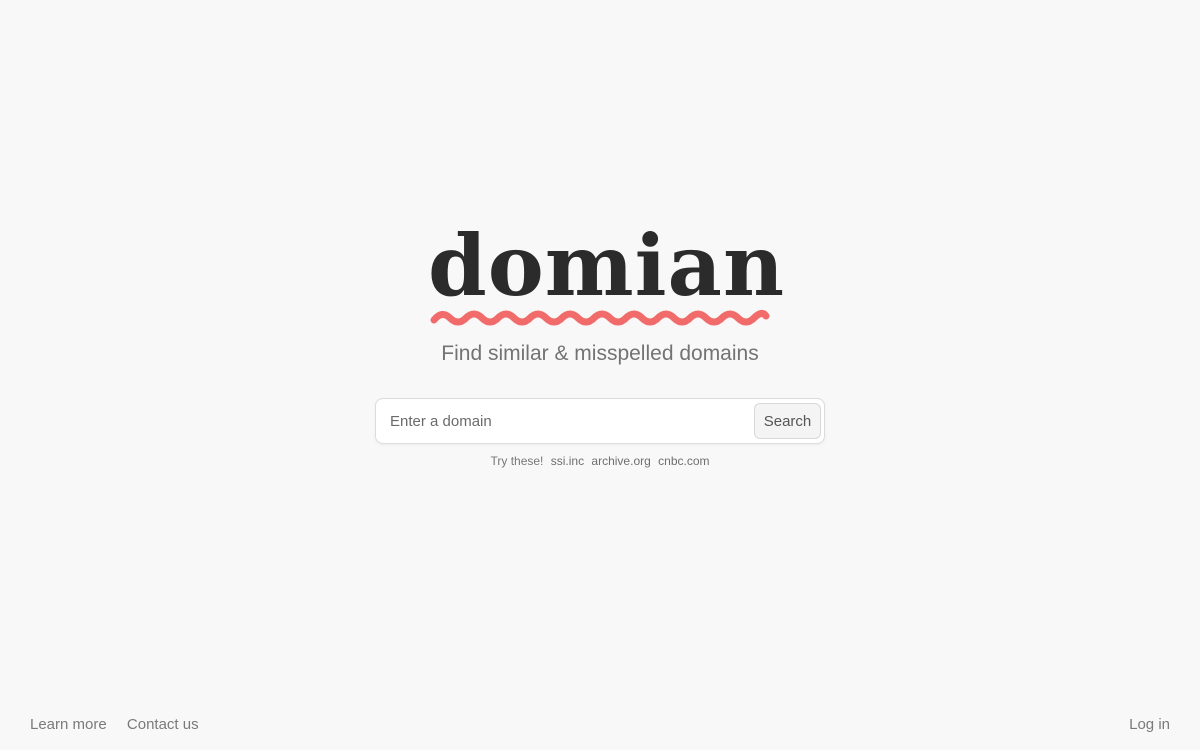 Image resolution: width=1200 pixels, height=750 pixels. What do you see at coordinates (607, 265) in the screenshot?
I see `logo-wordmark: domian` at bounding box center [607, 265].